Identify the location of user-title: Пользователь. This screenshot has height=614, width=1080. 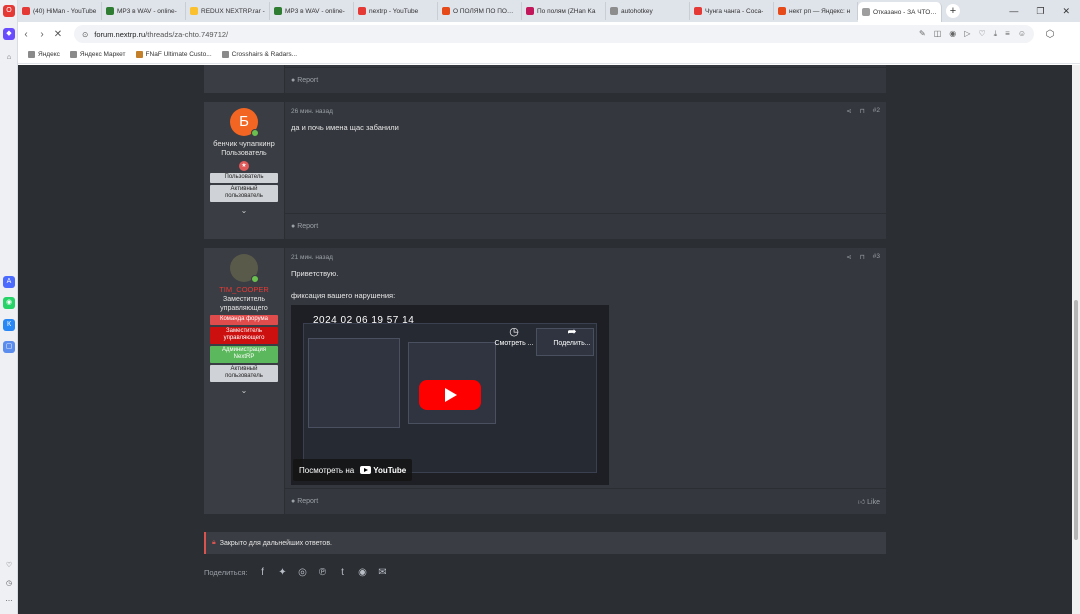
(244, 153).